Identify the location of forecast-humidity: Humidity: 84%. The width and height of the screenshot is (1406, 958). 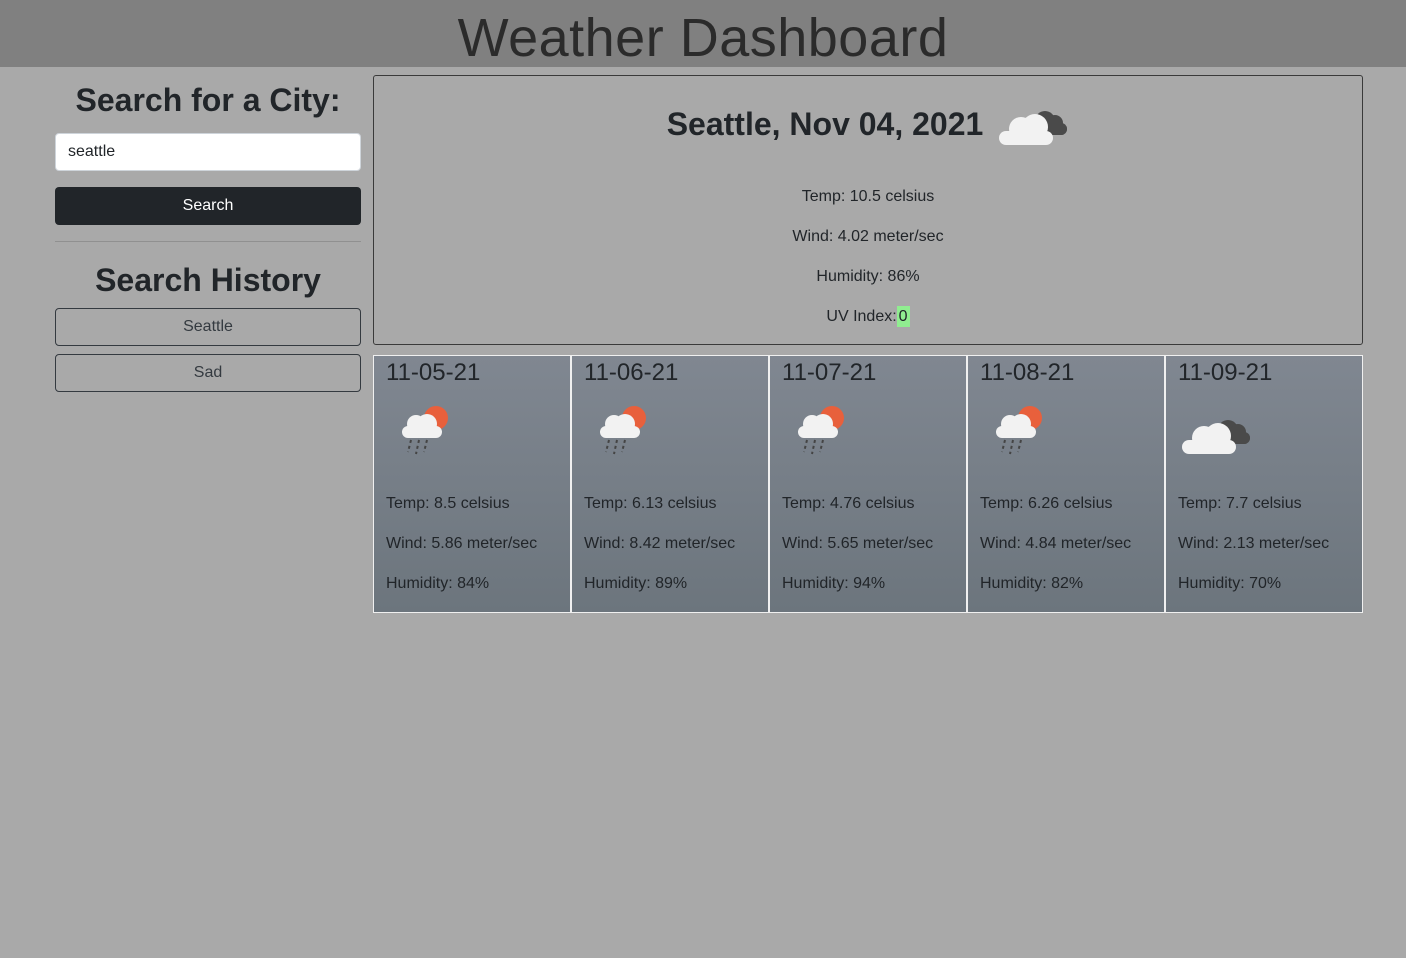
(438, 583).